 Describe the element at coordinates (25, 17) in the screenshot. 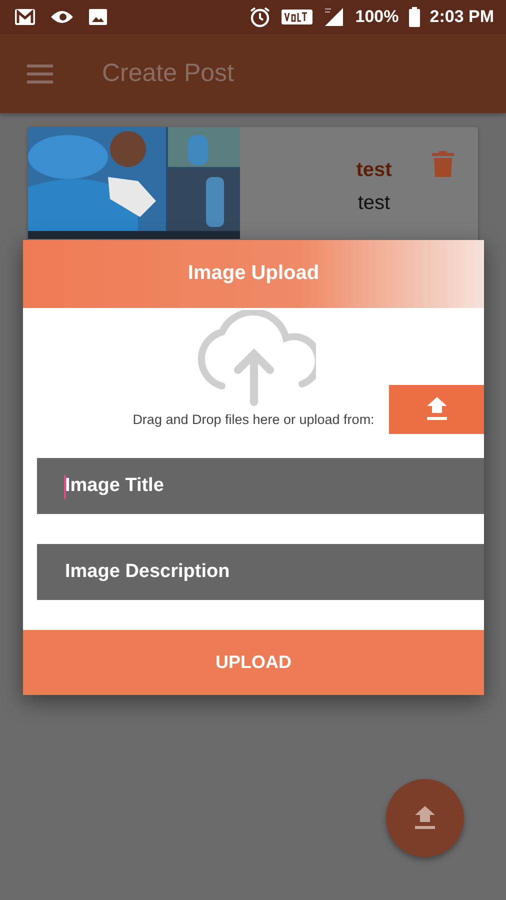

I see `mail-icon` at that location.